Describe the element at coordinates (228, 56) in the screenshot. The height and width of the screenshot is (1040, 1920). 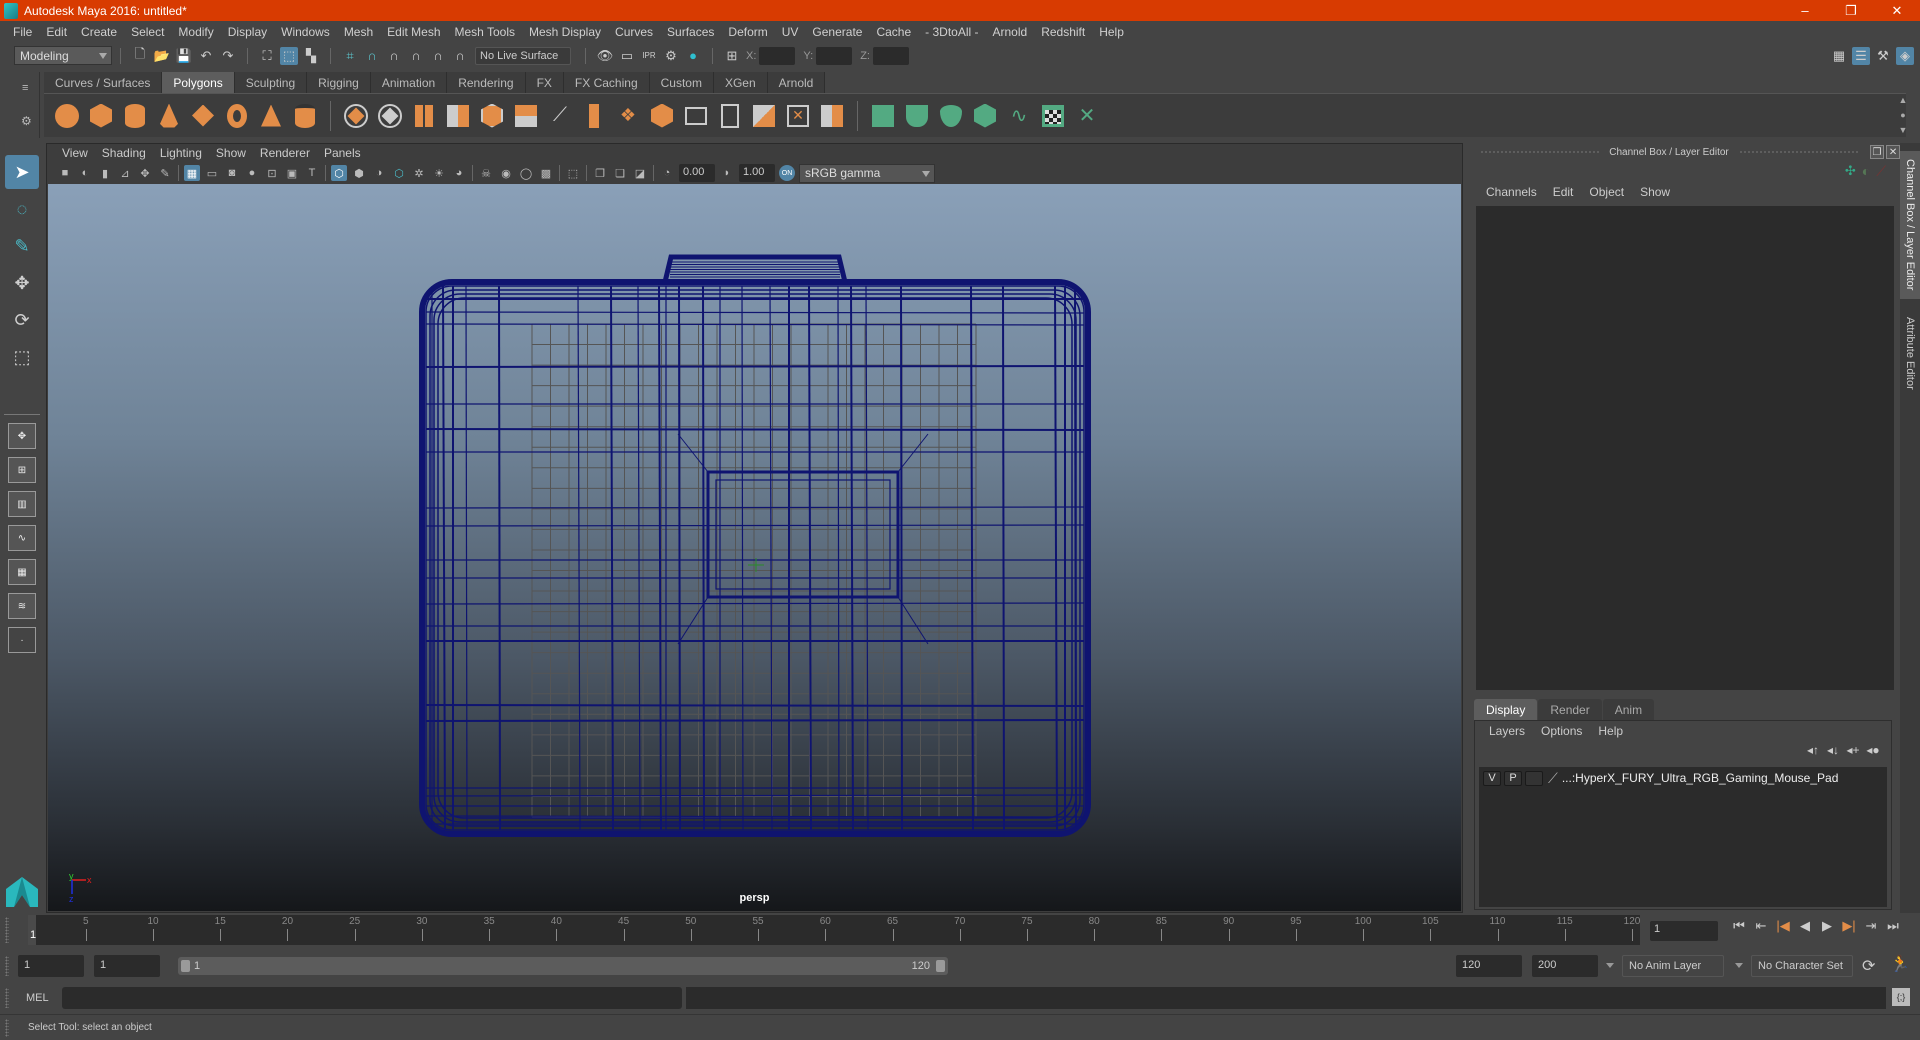
I see `redo-icon: ↷` at that location.